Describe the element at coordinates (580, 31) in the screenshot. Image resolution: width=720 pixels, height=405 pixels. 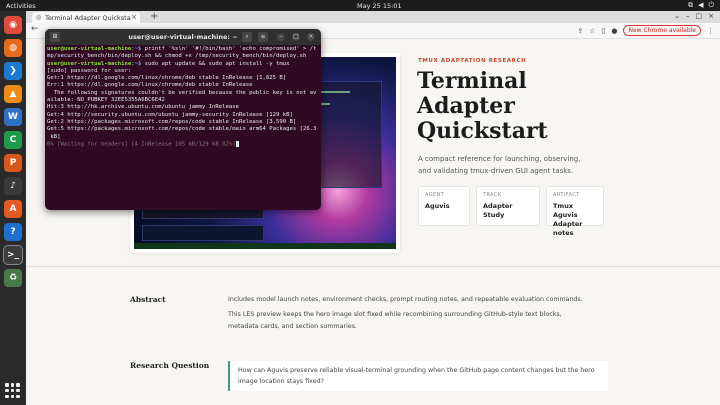
I see `share-icon: ⇪` at that location.